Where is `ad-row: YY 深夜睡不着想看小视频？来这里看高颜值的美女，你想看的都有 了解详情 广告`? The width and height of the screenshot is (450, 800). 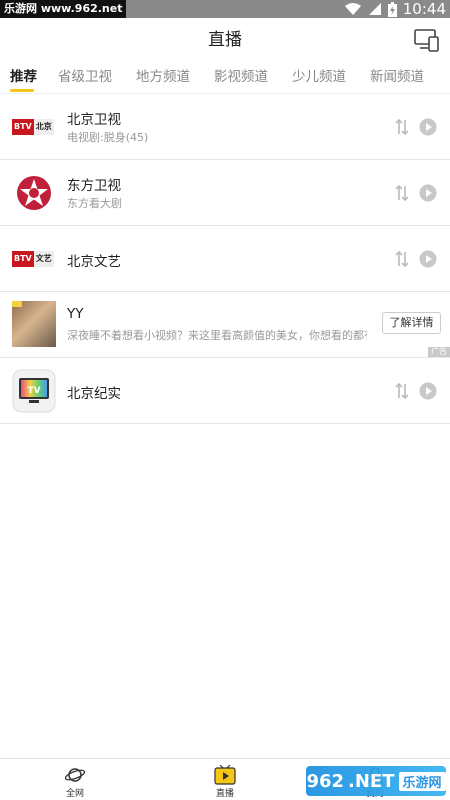
ad-row: YY 深夜睡不着想看小视频？来这里看高颜值的美女，你想看的都有 了解详情 广告 is located at coordinates (225, 325).